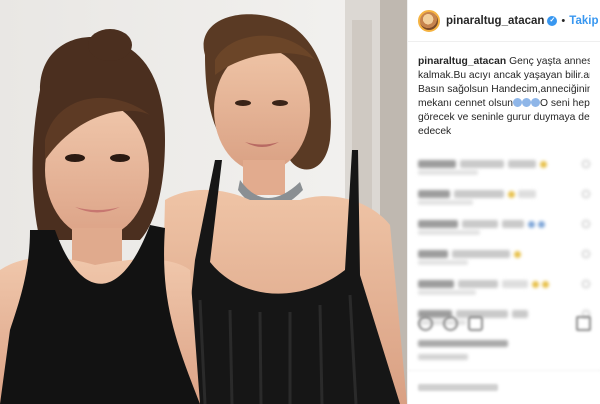 The image size is (600, 404). I want to click on caption-text-3: Basın sağolsun Handecim,anneciğinin, so click(504, 89).